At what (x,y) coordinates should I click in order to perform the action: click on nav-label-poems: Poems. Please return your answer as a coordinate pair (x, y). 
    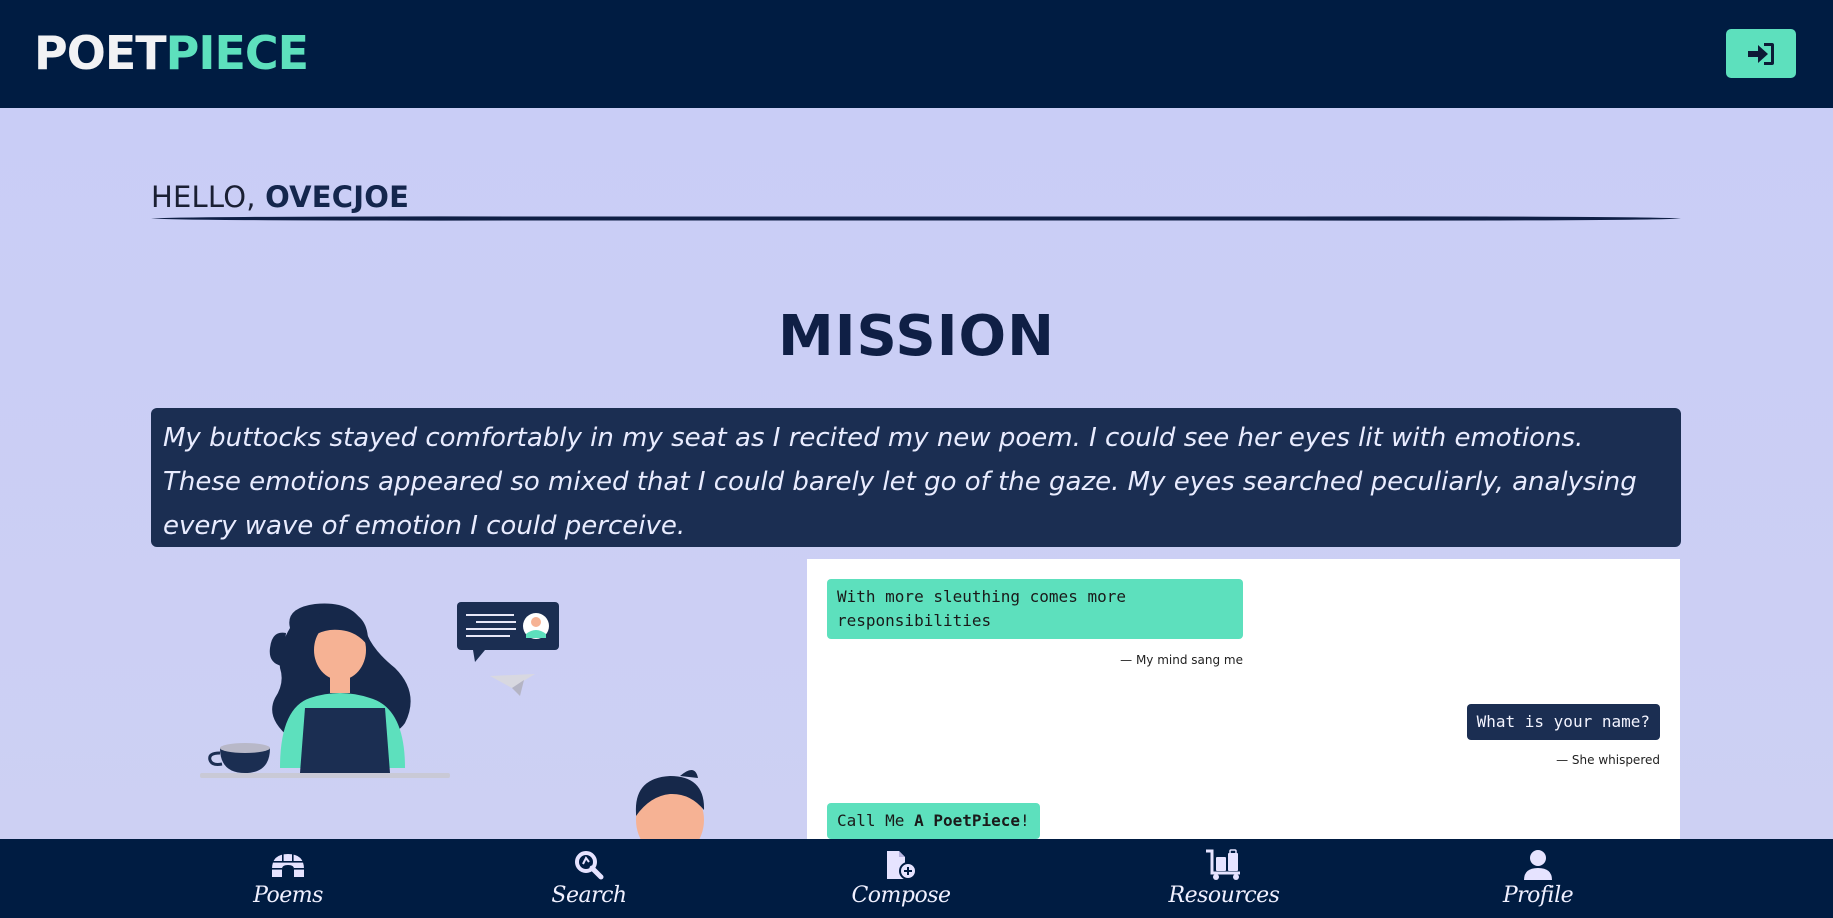
    Looking at the image, I should click on (288, 895).